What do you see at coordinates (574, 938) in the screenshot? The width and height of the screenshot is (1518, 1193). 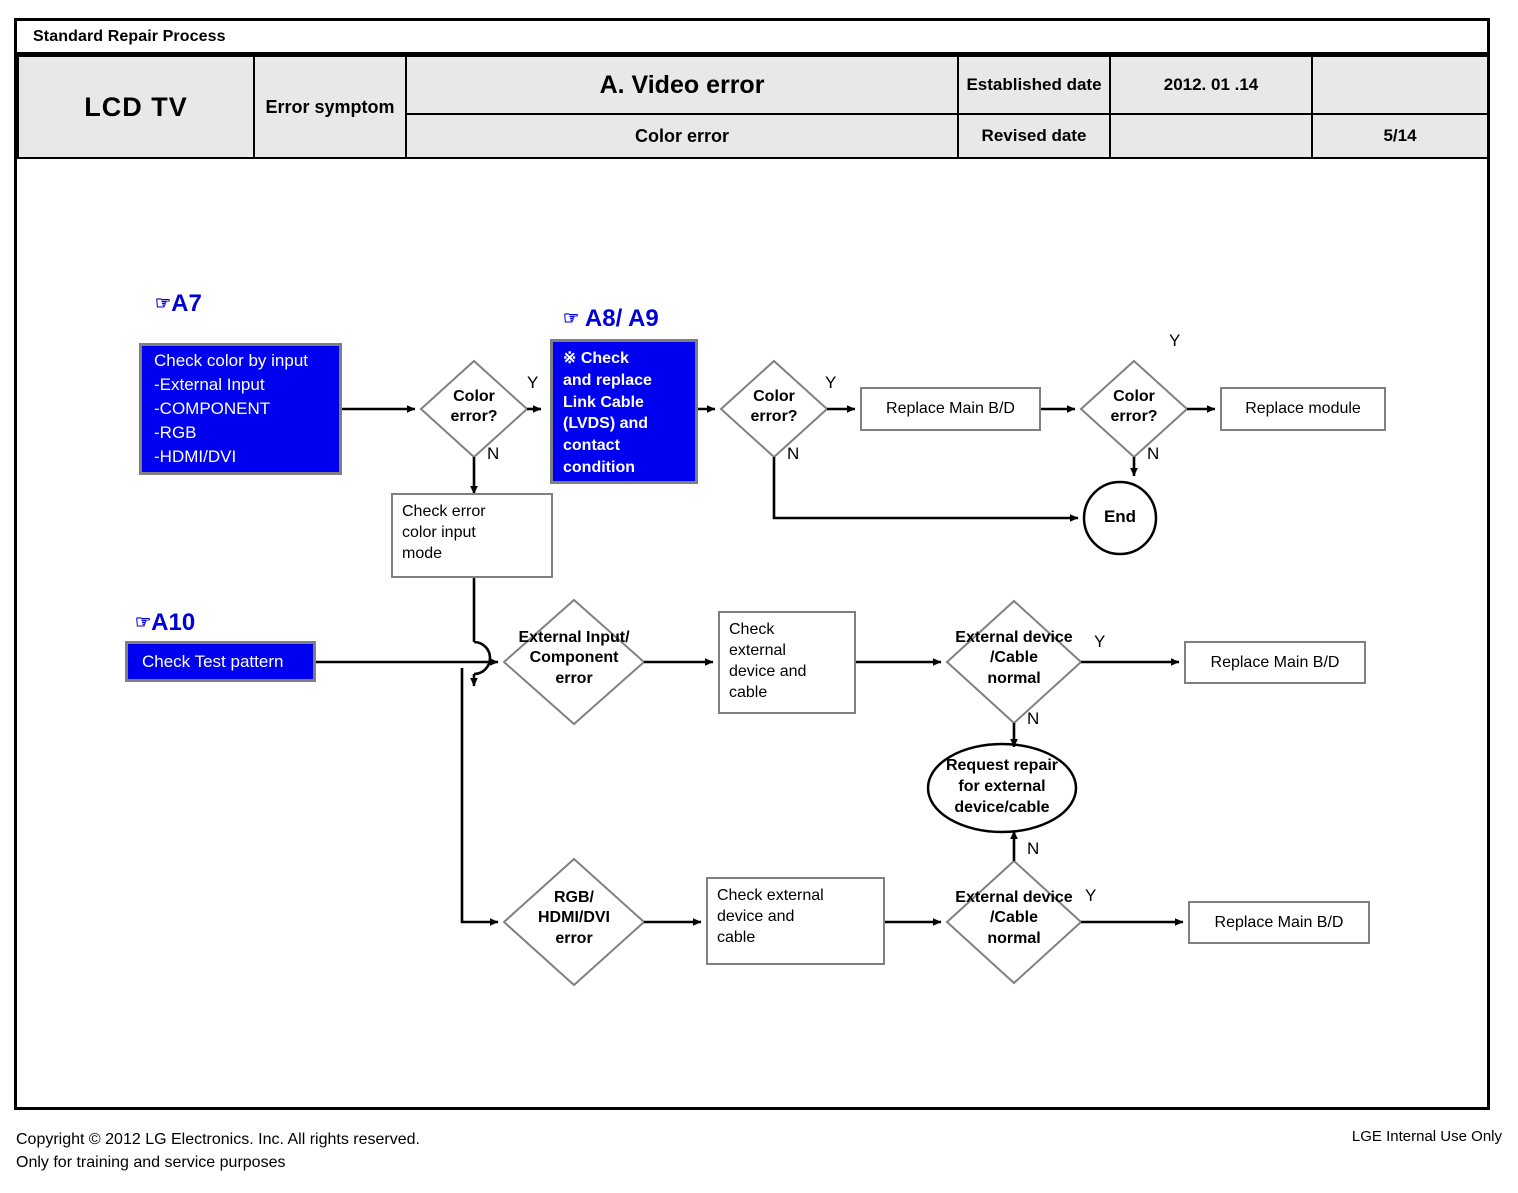 I see `node-line: error` at bounding box center [574, 938].